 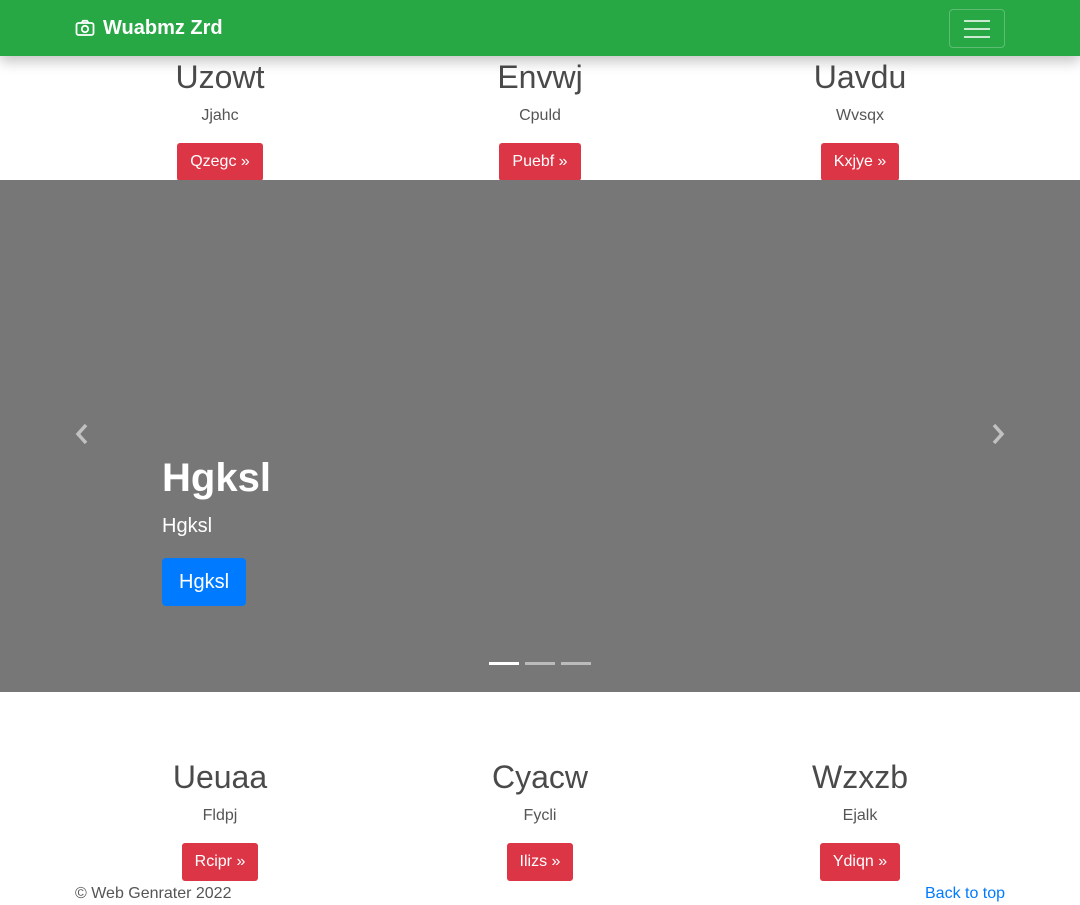 What do you see at coordinates (860, 862) in the screenshot?
I see `column-button: Ydiqn »` at bounding box center [860, 862].